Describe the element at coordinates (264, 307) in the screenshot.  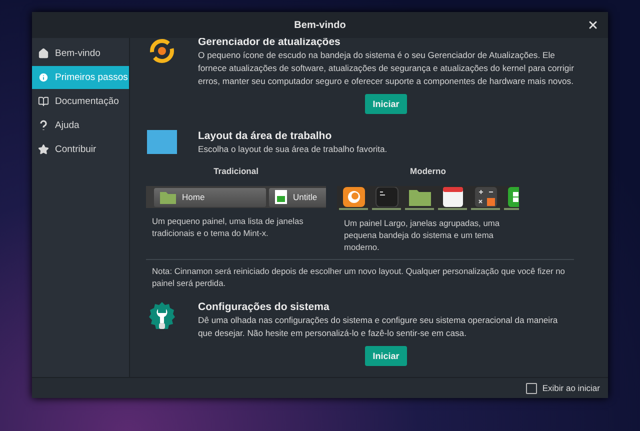
I see `section-heading: Configurações do sistema` at that location.